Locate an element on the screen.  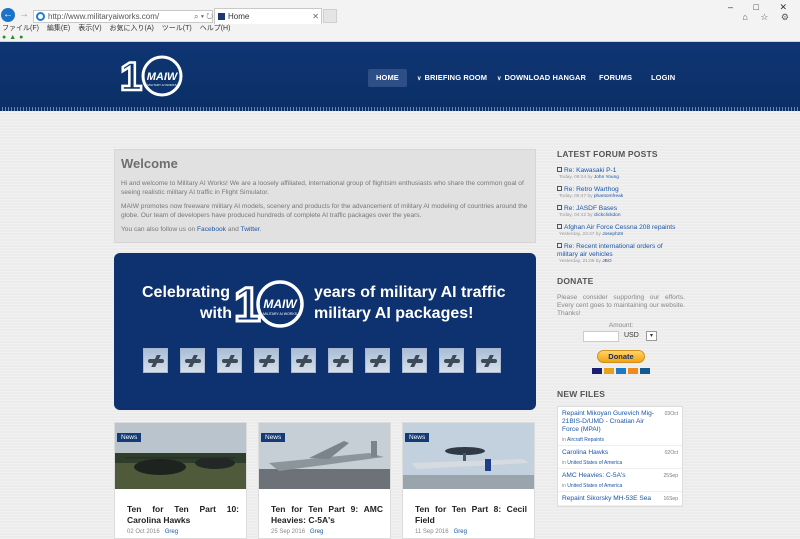
new-file-date: 25Sep is located at coordinates (670, 476).